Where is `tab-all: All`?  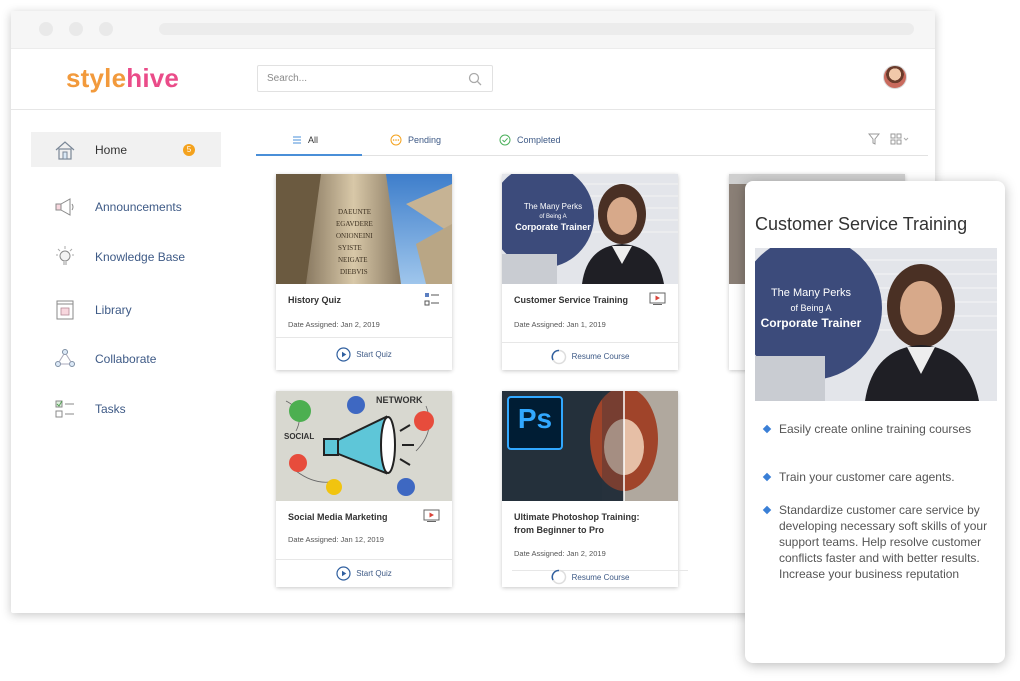 tab-all: All is located at coordinates (305, 139).